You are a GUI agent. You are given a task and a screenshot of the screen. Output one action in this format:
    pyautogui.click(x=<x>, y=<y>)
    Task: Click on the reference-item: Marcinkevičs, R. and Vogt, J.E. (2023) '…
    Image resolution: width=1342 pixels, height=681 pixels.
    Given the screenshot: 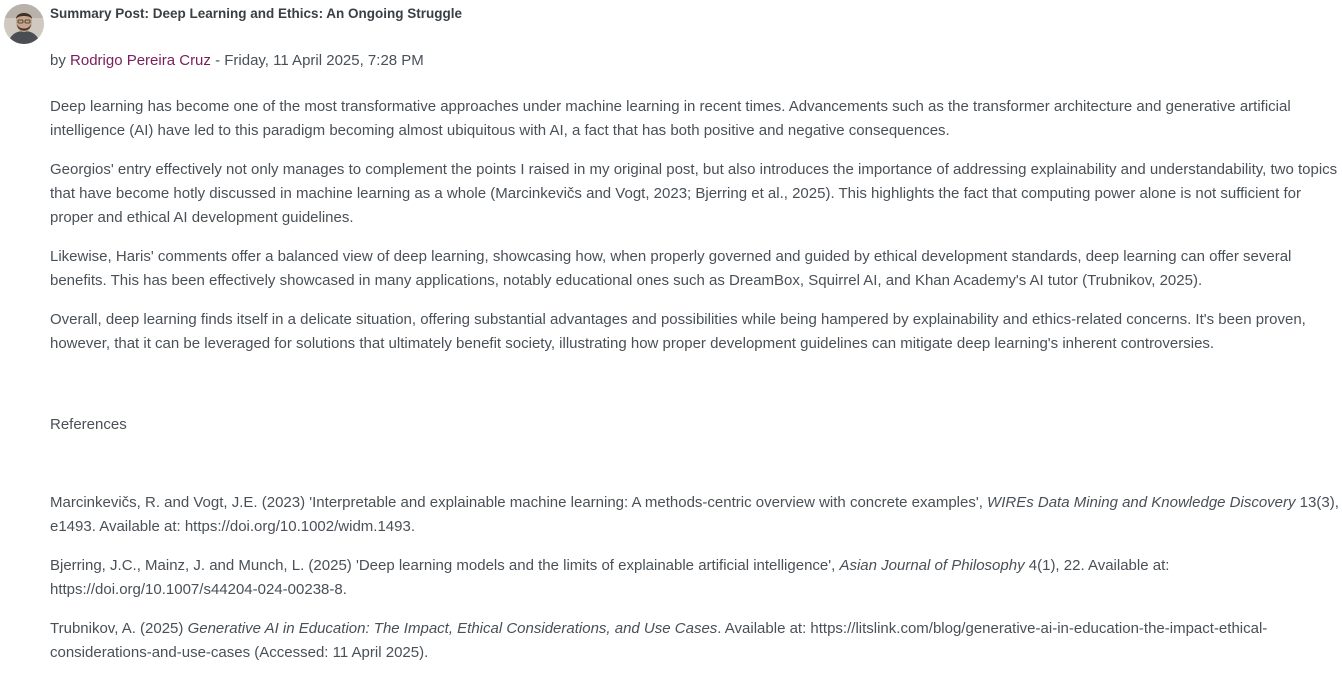 What is the action you would take?
    pyautogui.click(x=696, y=515)
    